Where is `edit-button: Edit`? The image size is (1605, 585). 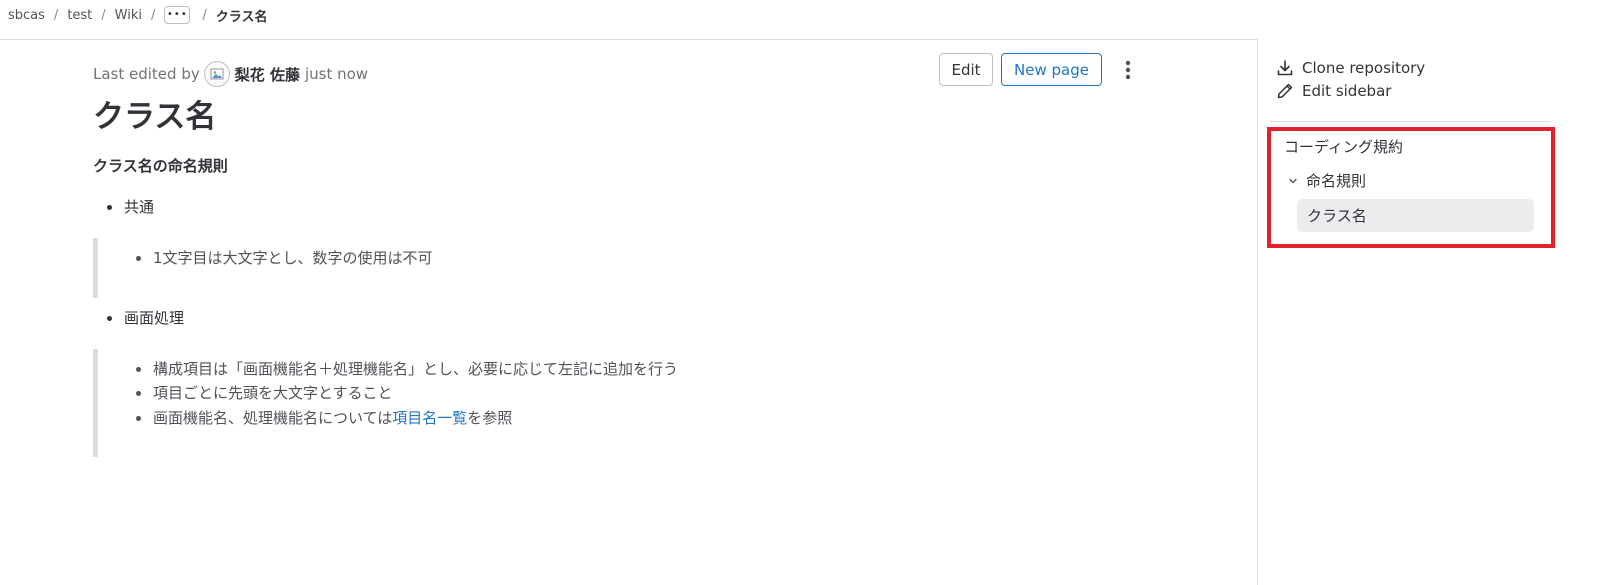 edit-button: Edit is located at coordinates (966, 69).